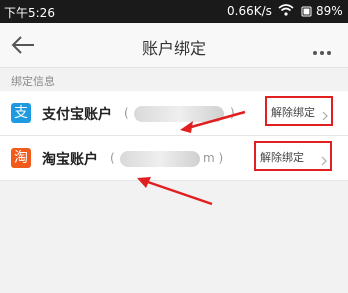 The width and height of the screenshot is (348, 293). I want to click on annotation-arrows, so click(191, 158).